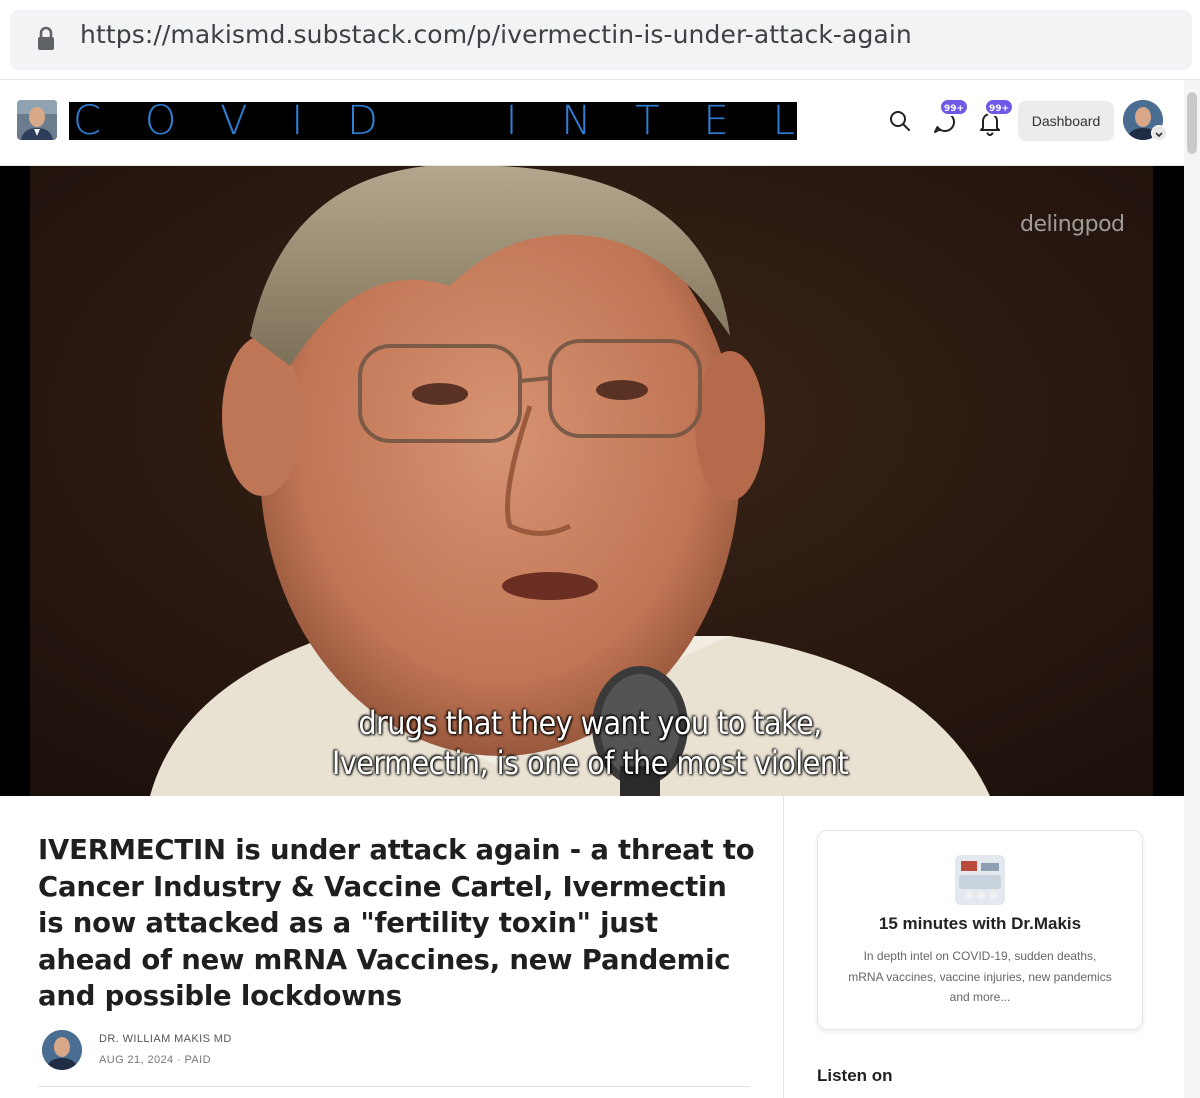  What do you see at coordinates (900, 121) in the screenshot?
I see `search-icon` at bounding box center [900, 121].